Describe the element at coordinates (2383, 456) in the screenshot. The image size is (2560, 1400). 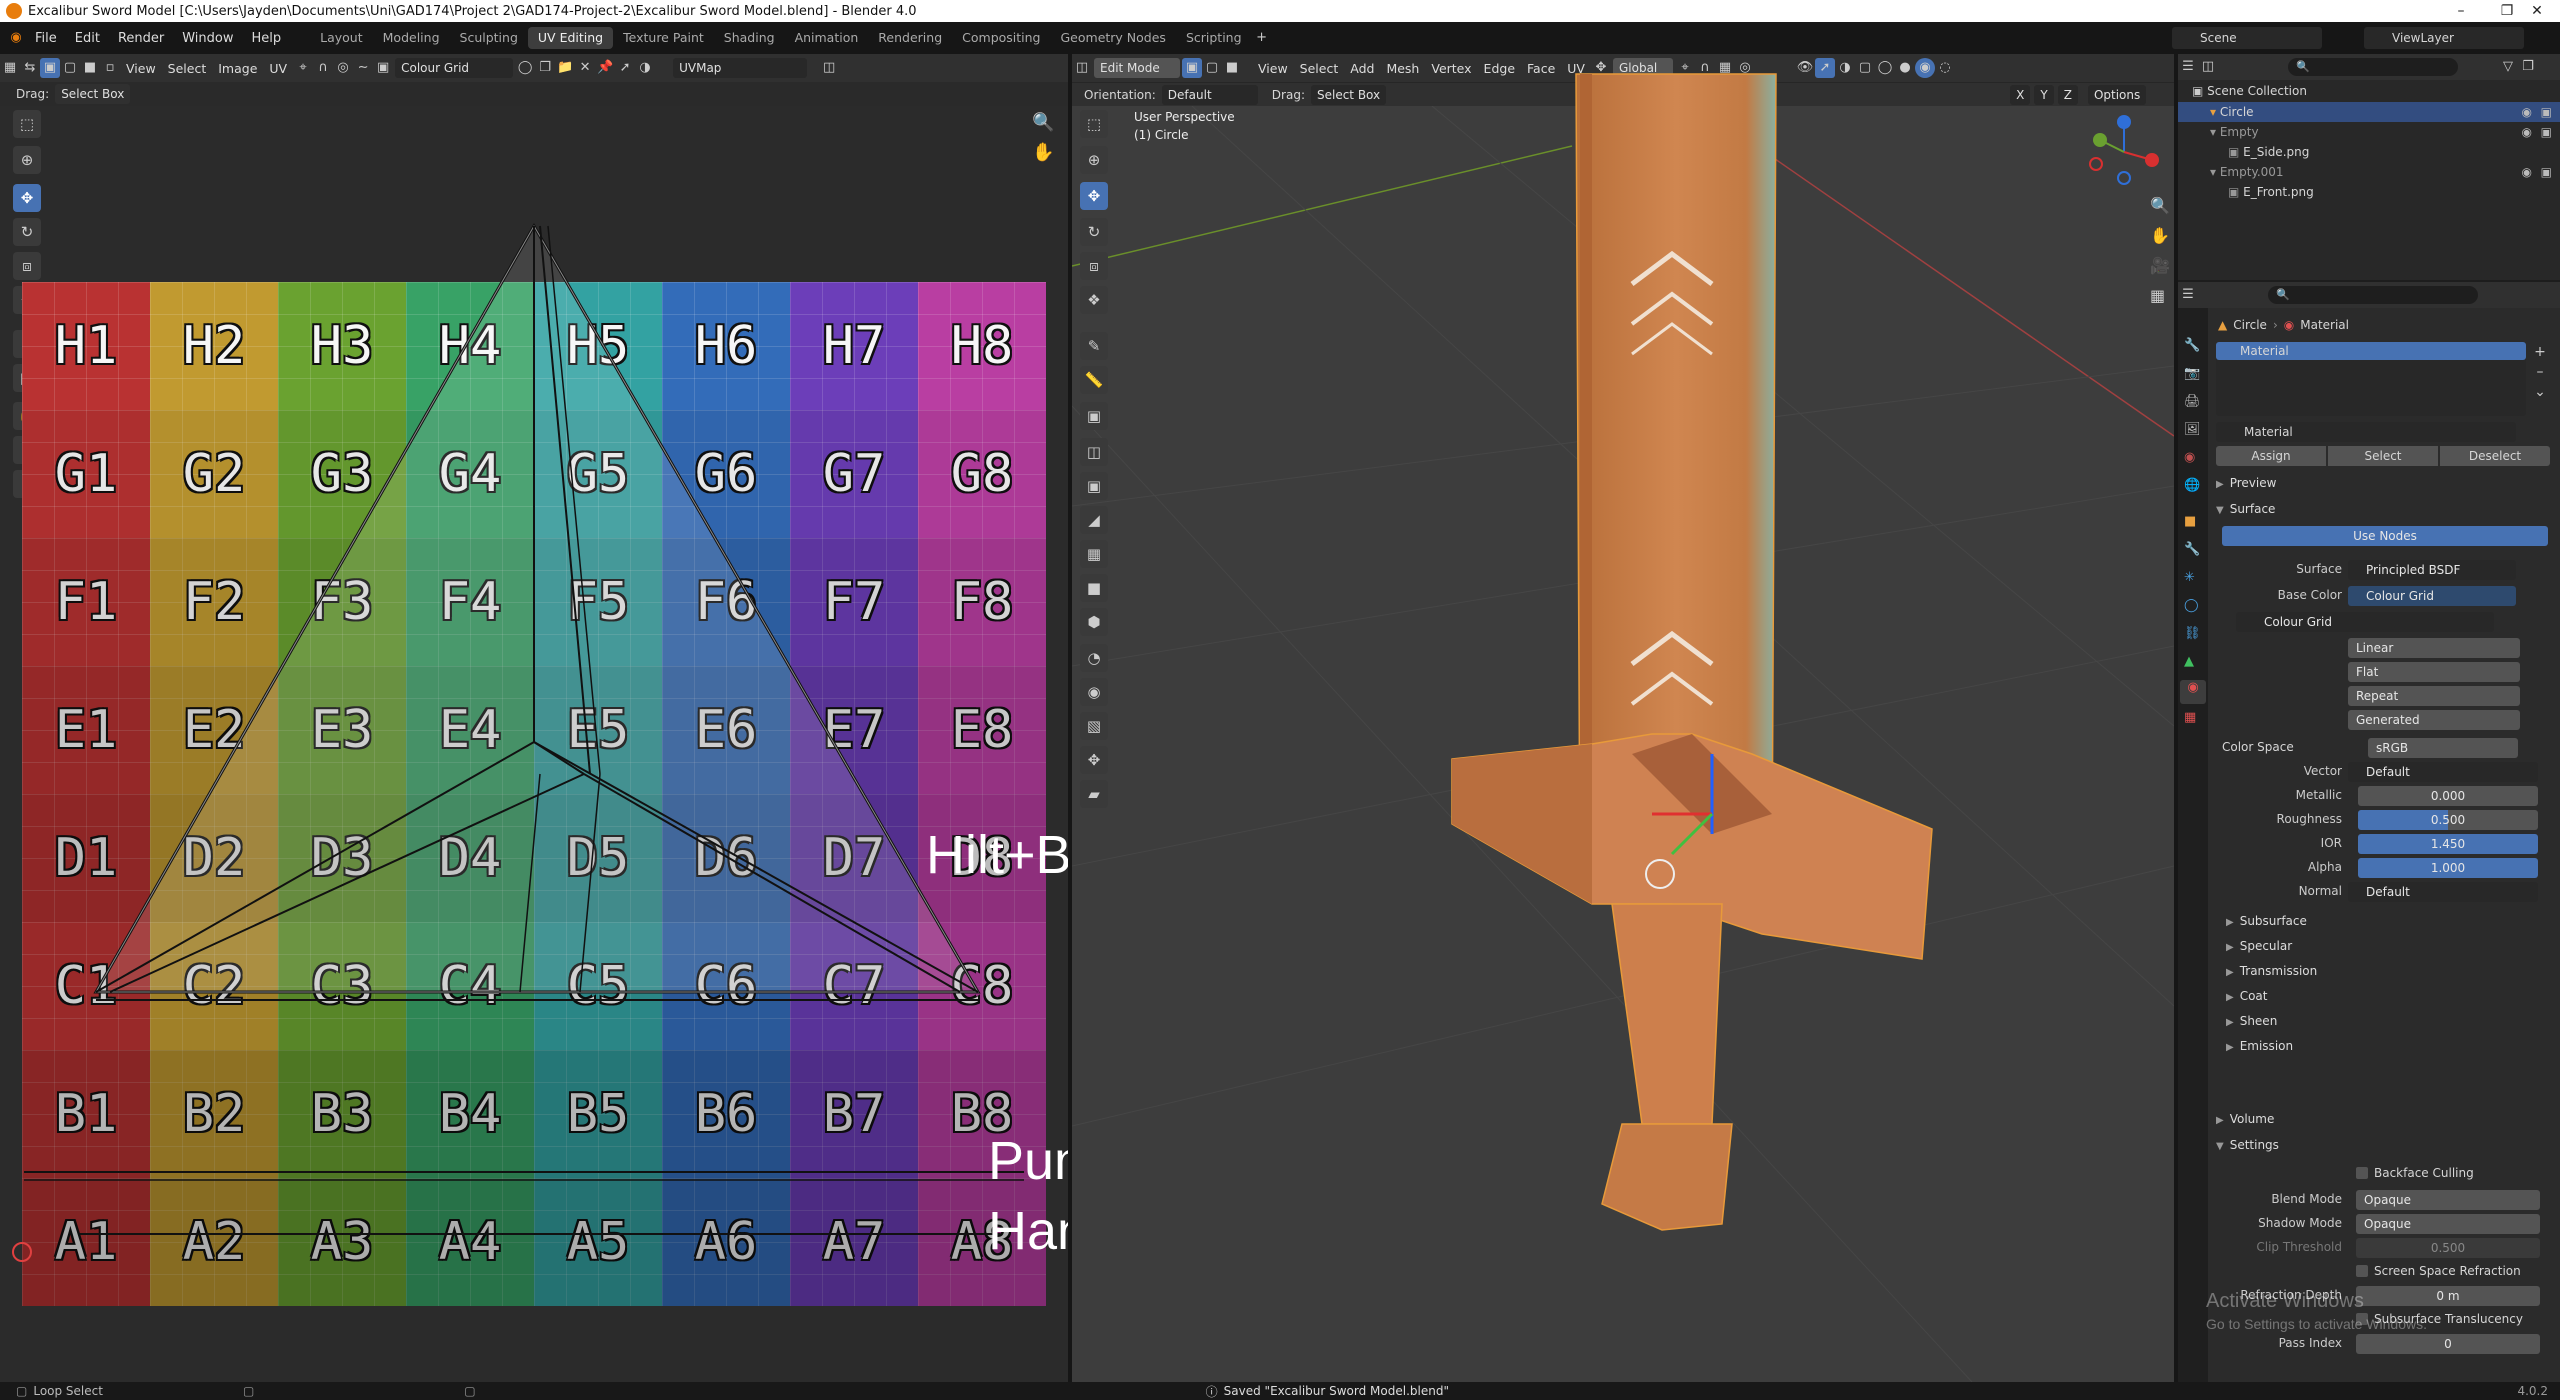
I see `select-button: Select` at that location.